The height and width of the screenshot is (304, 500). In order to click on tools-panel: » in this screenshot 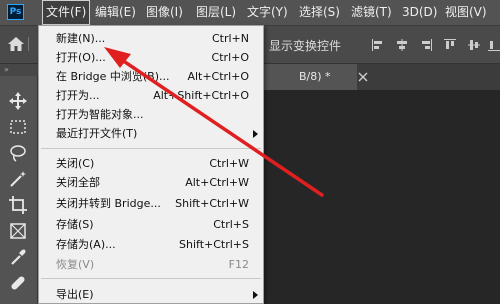, I will do `click(19, 184)`.